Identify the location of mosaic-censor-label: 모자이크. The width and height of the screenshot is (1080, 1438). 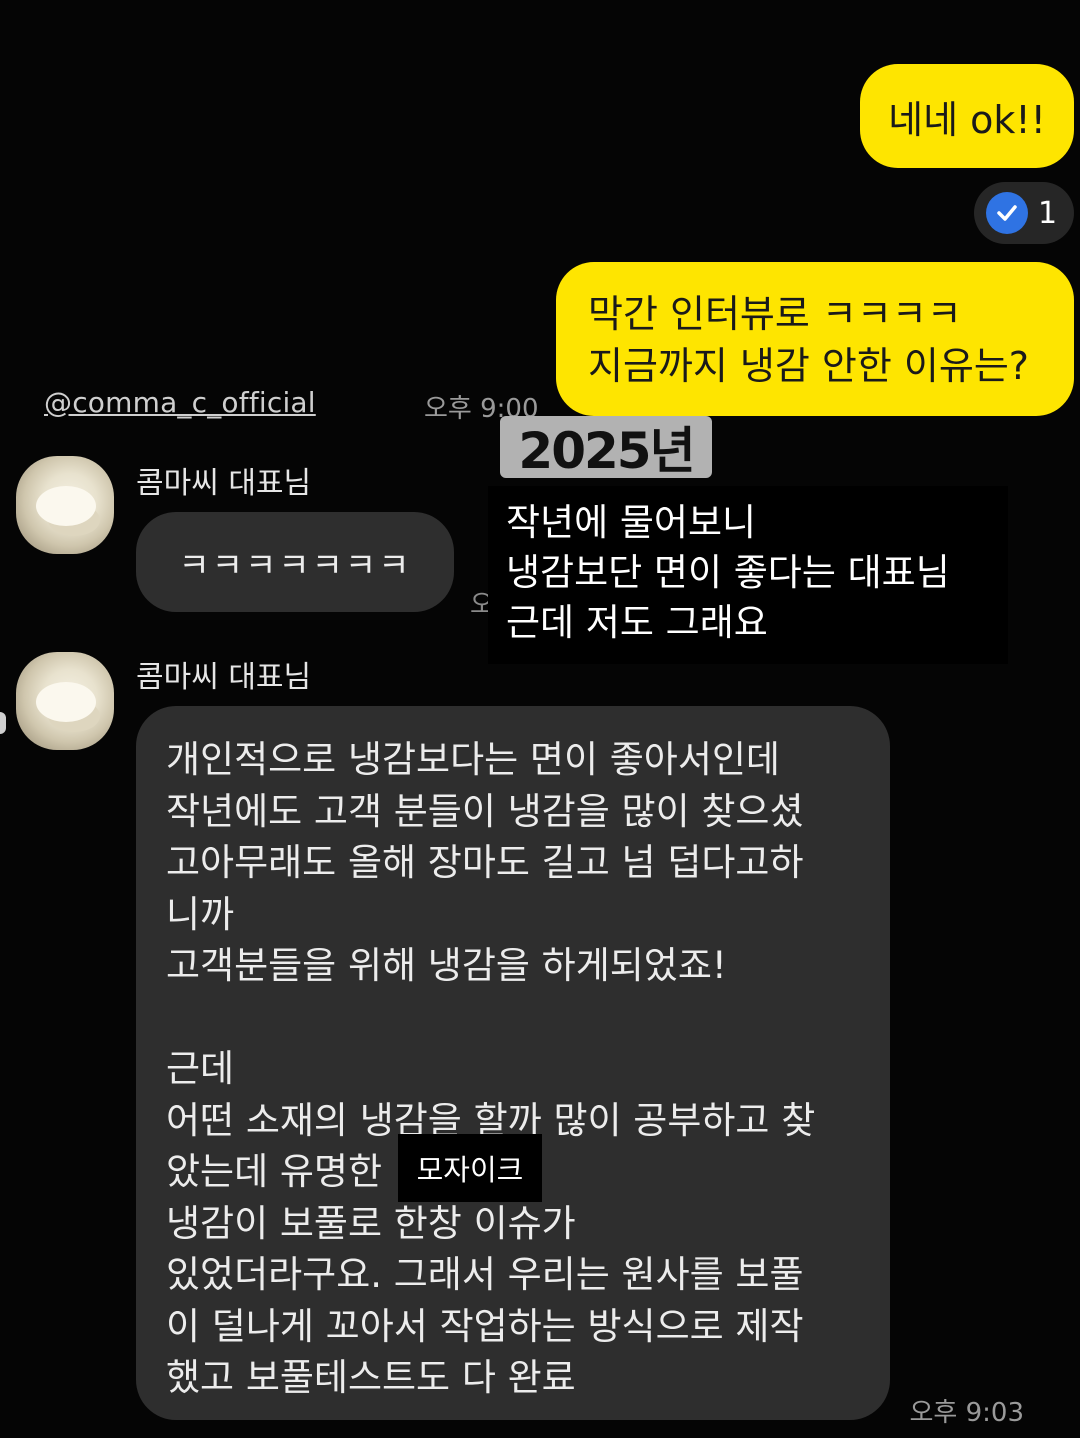
(470, 1168).